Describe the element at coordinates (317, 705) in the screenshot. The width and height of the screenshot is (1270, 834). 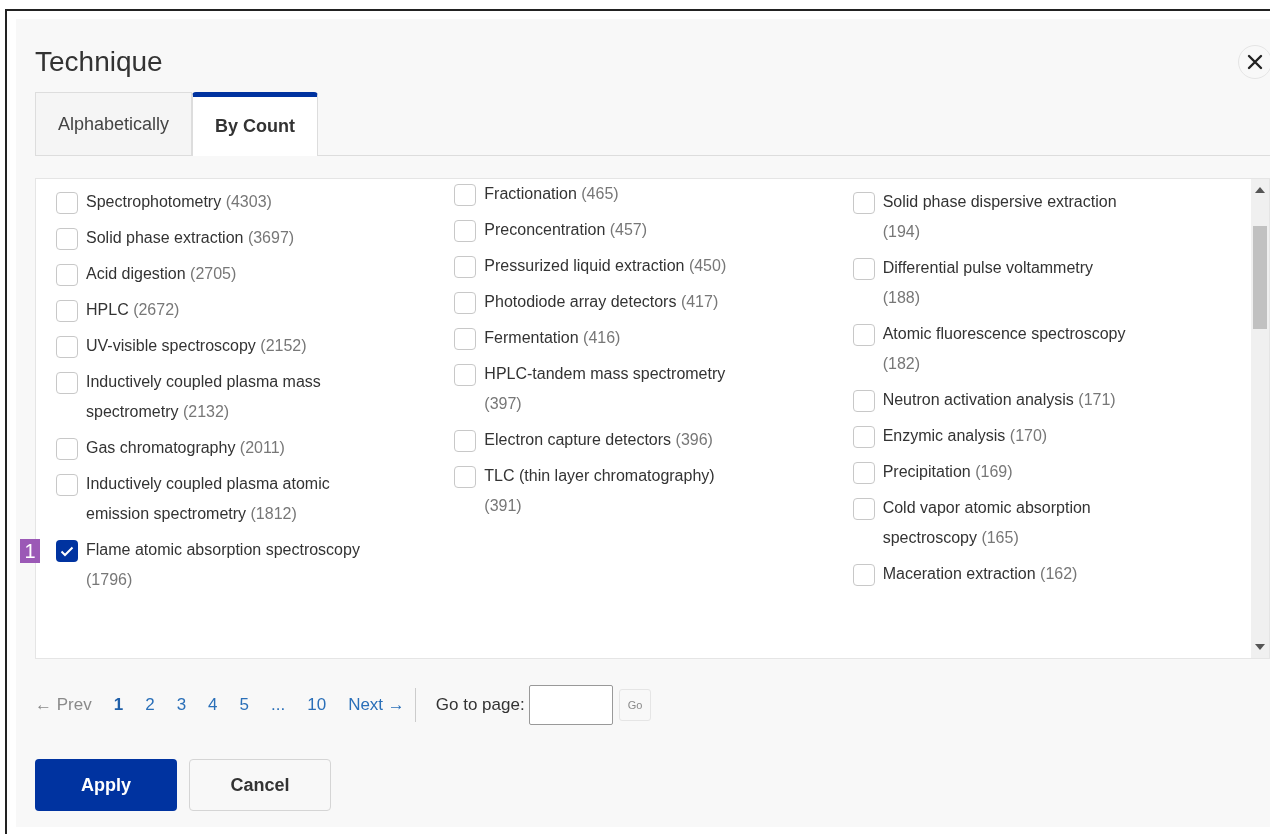
I see `page-link: 10` at that location.